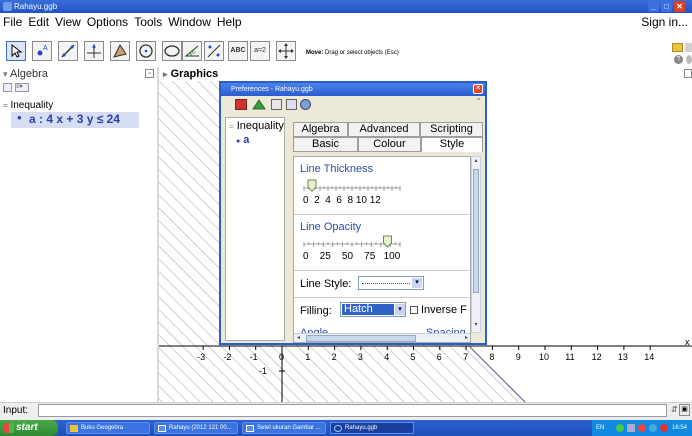  Describe the element at coordinates (189, 22) in the screenshot. I see `menu-window: Window` at that location.